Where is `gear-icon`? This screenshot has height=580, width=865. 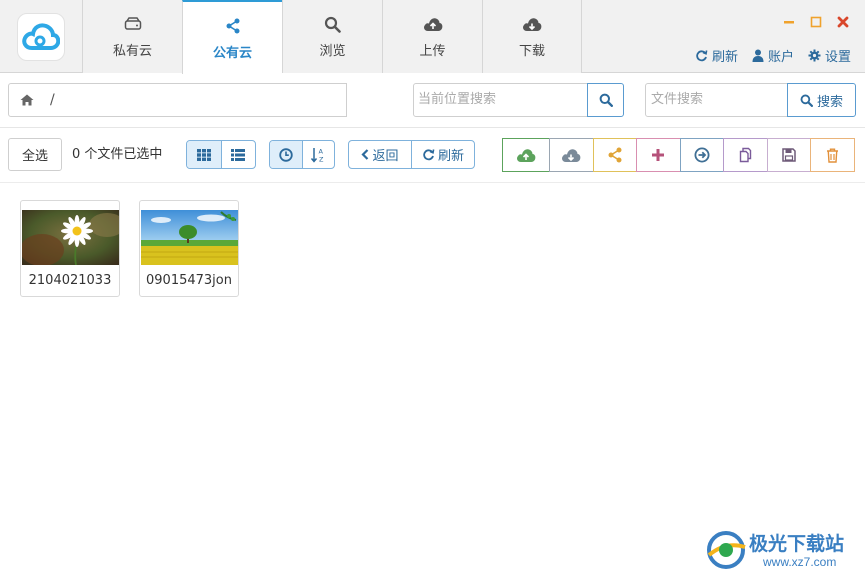 gear-icon is located at coordinates (814, 55).